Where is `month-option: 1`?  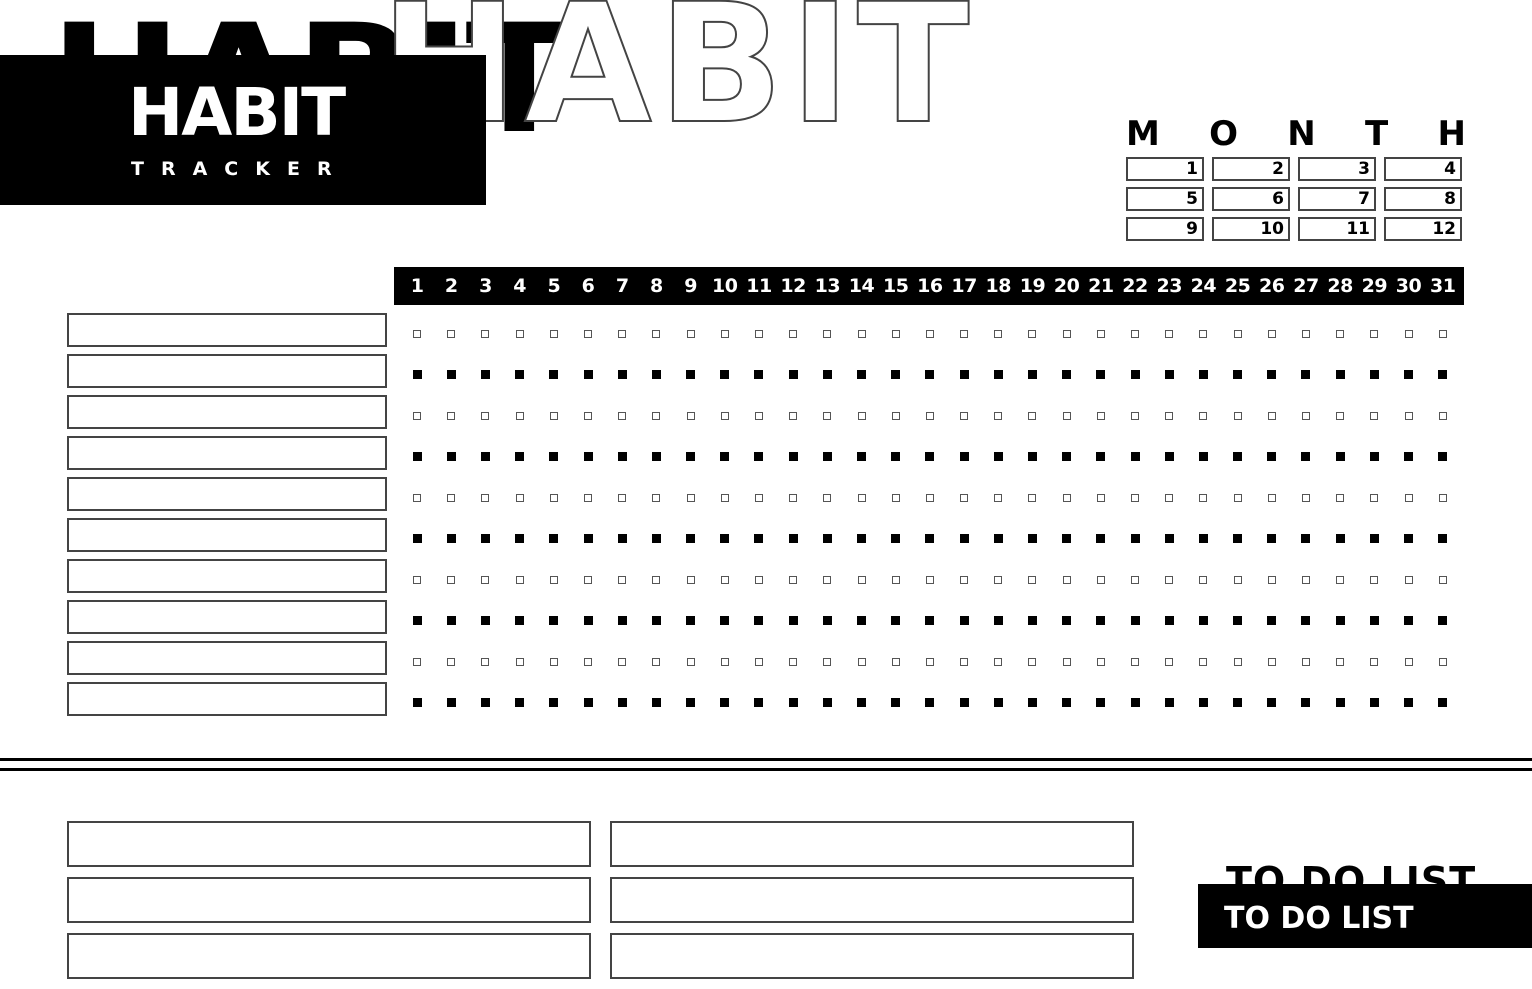
month-option: 1 is located at coordinates (1165, 169).